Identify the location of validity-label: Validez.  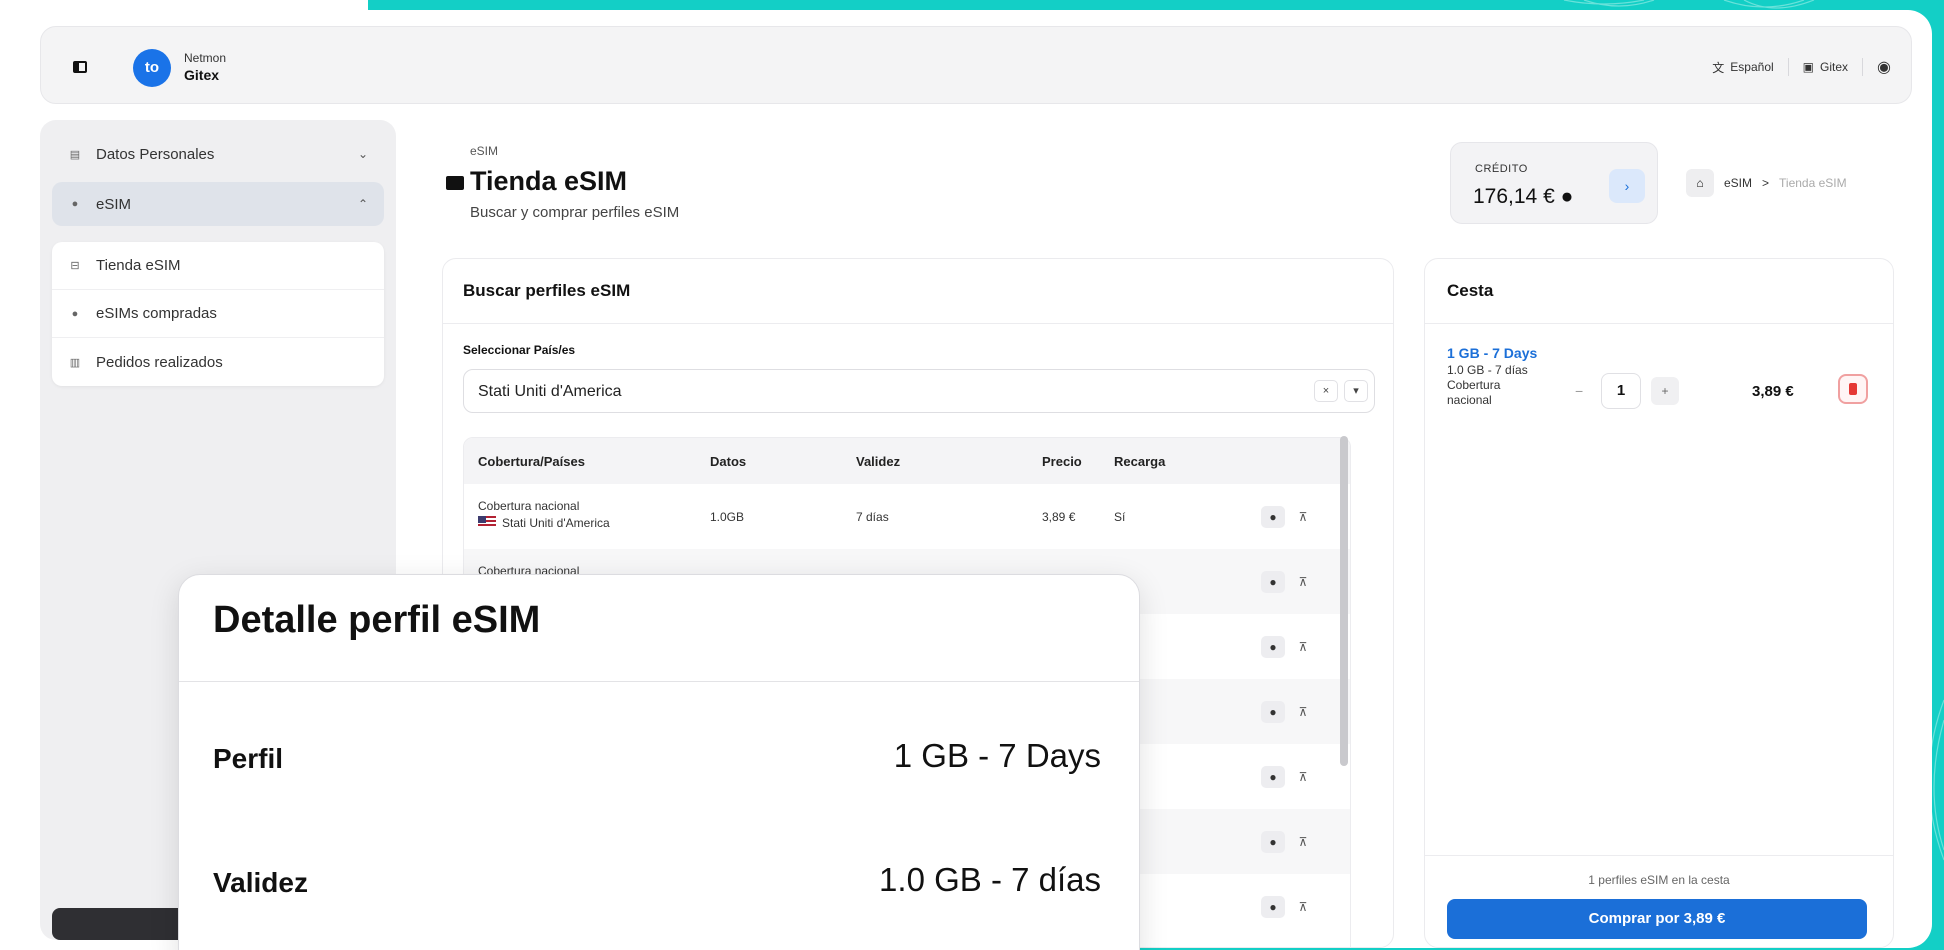
(260, 882).